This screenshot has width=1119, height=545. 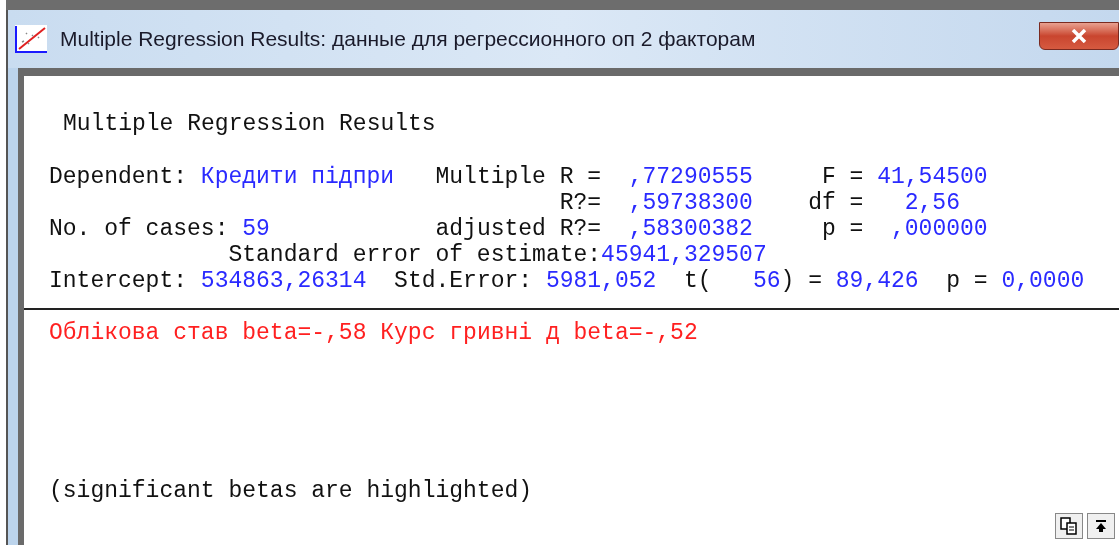 What do you see at coordinates (408, 39) in the screenshot?
I see `window-title: Multiple Regression Results: данные для регрессионного оп 2 факторам` at bounding box center [408, 39].